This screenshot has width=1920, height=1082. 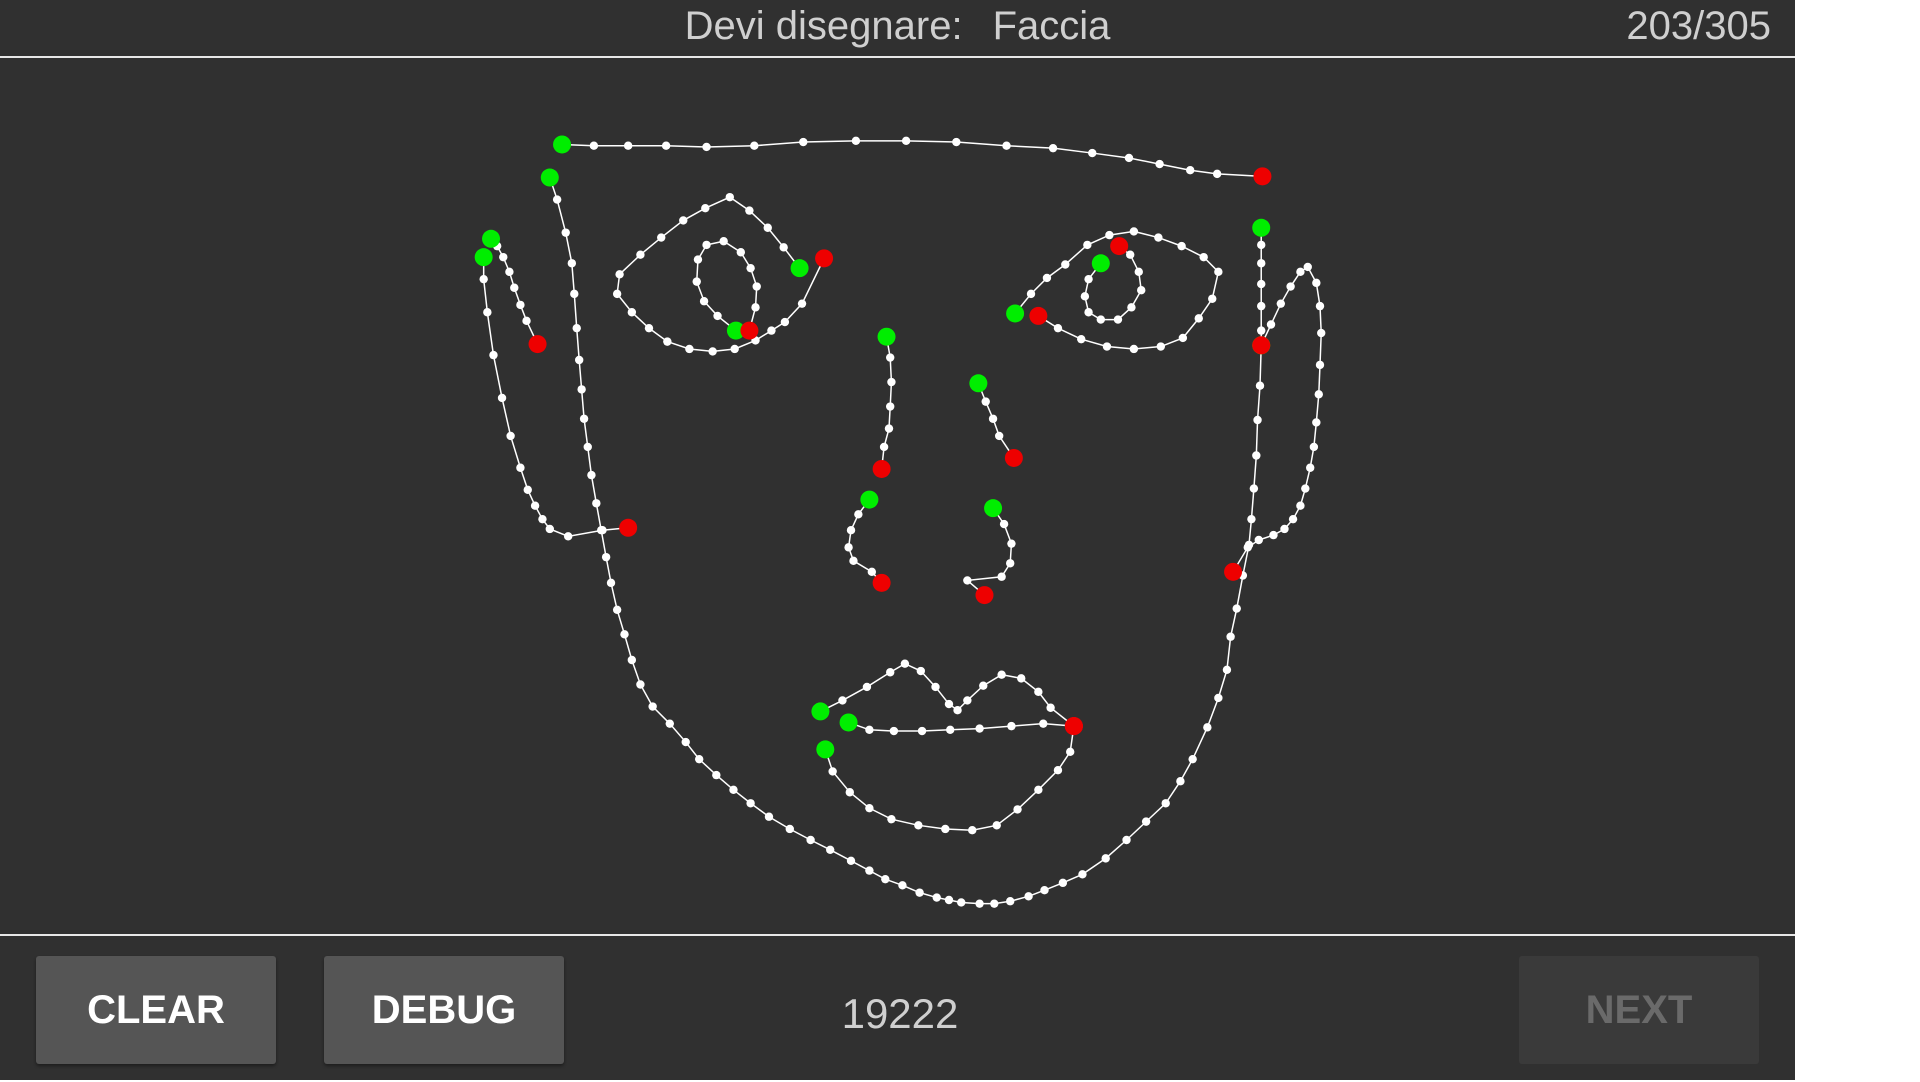 I want to click on stroke-lip-middle, so click(x=961, y=724).